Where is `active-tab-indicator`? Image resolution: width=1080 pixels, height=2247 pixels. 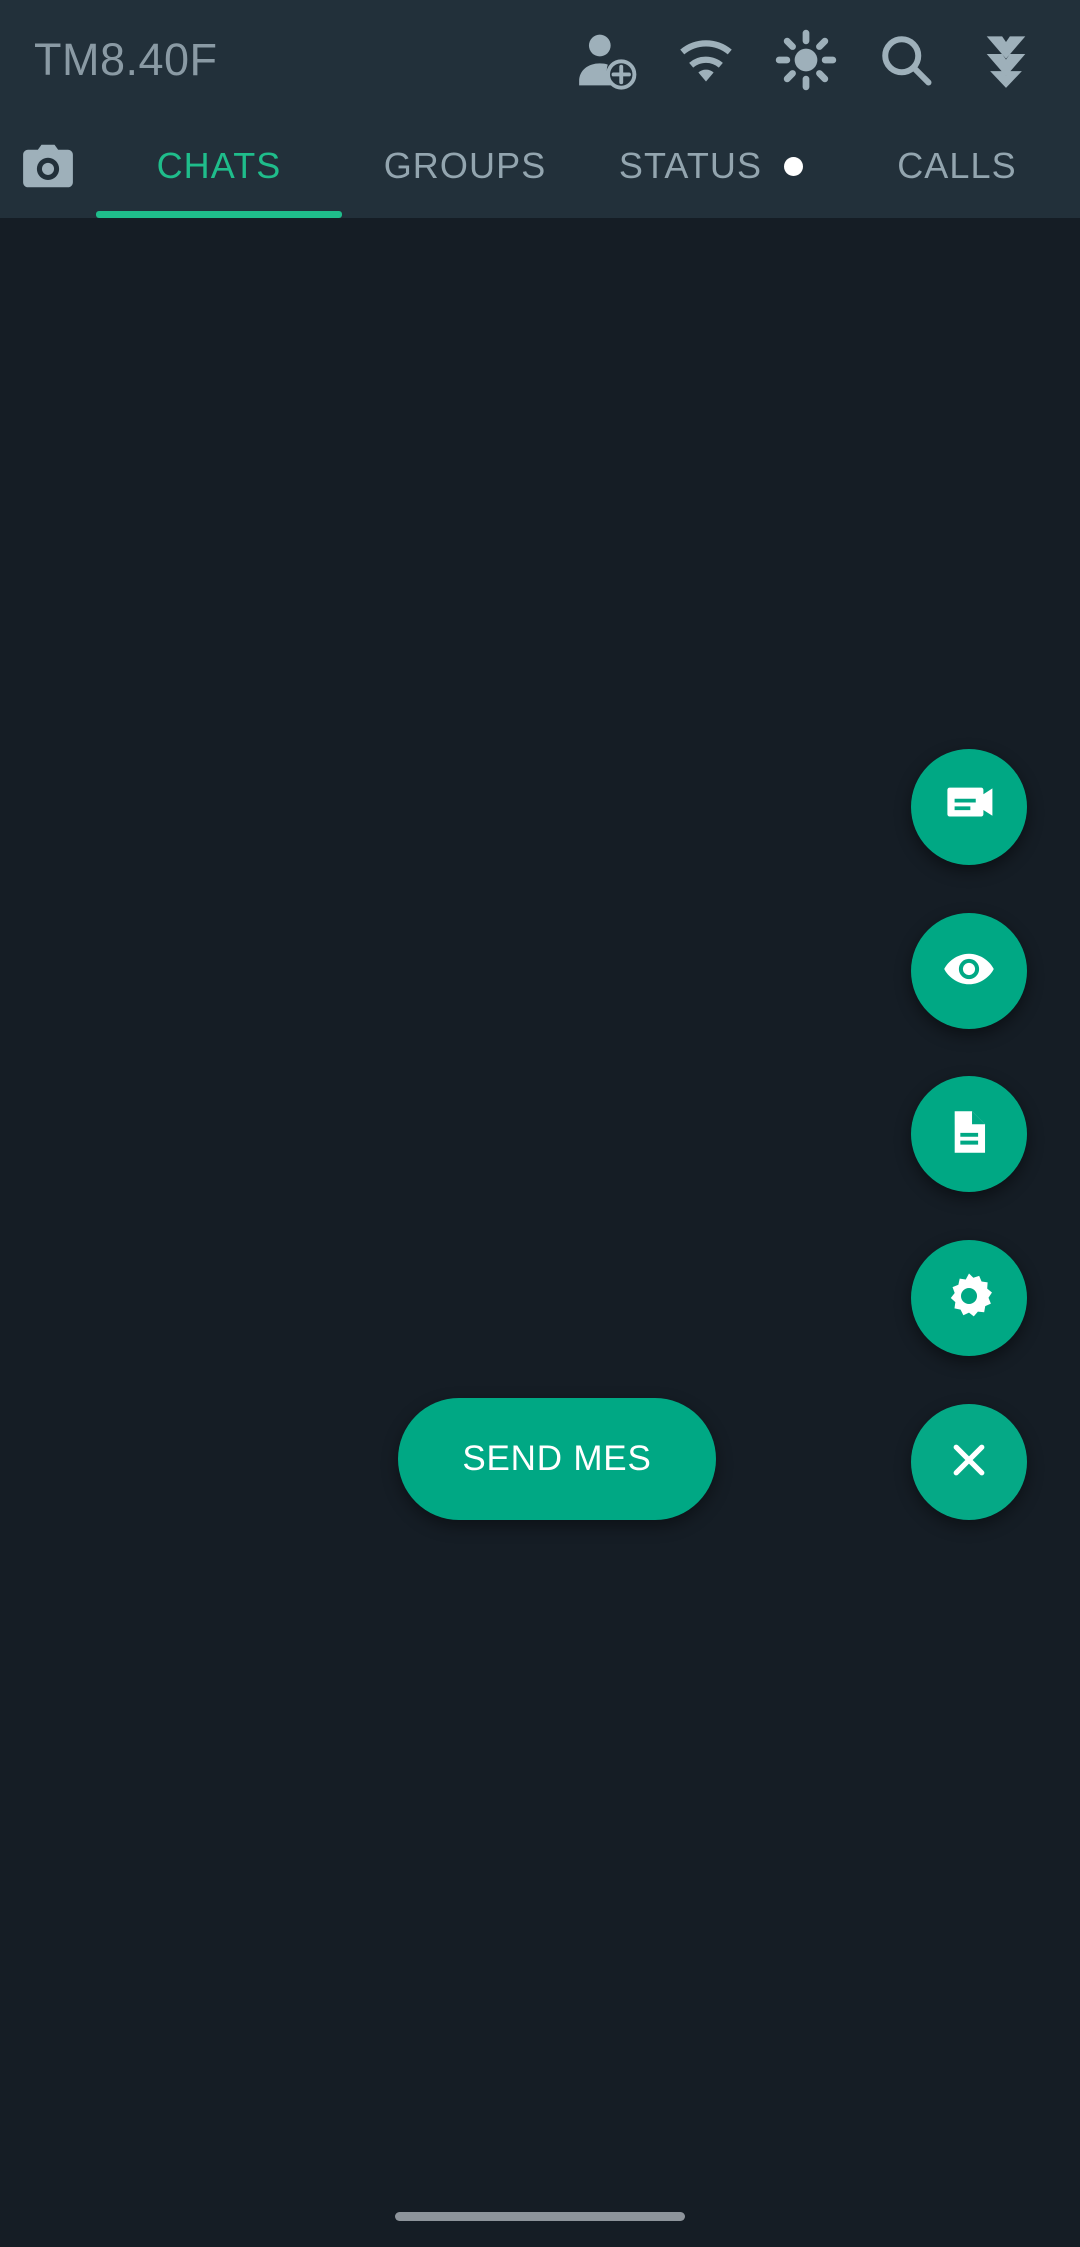
active-tab-indicator is located at coordinates (219, 214).